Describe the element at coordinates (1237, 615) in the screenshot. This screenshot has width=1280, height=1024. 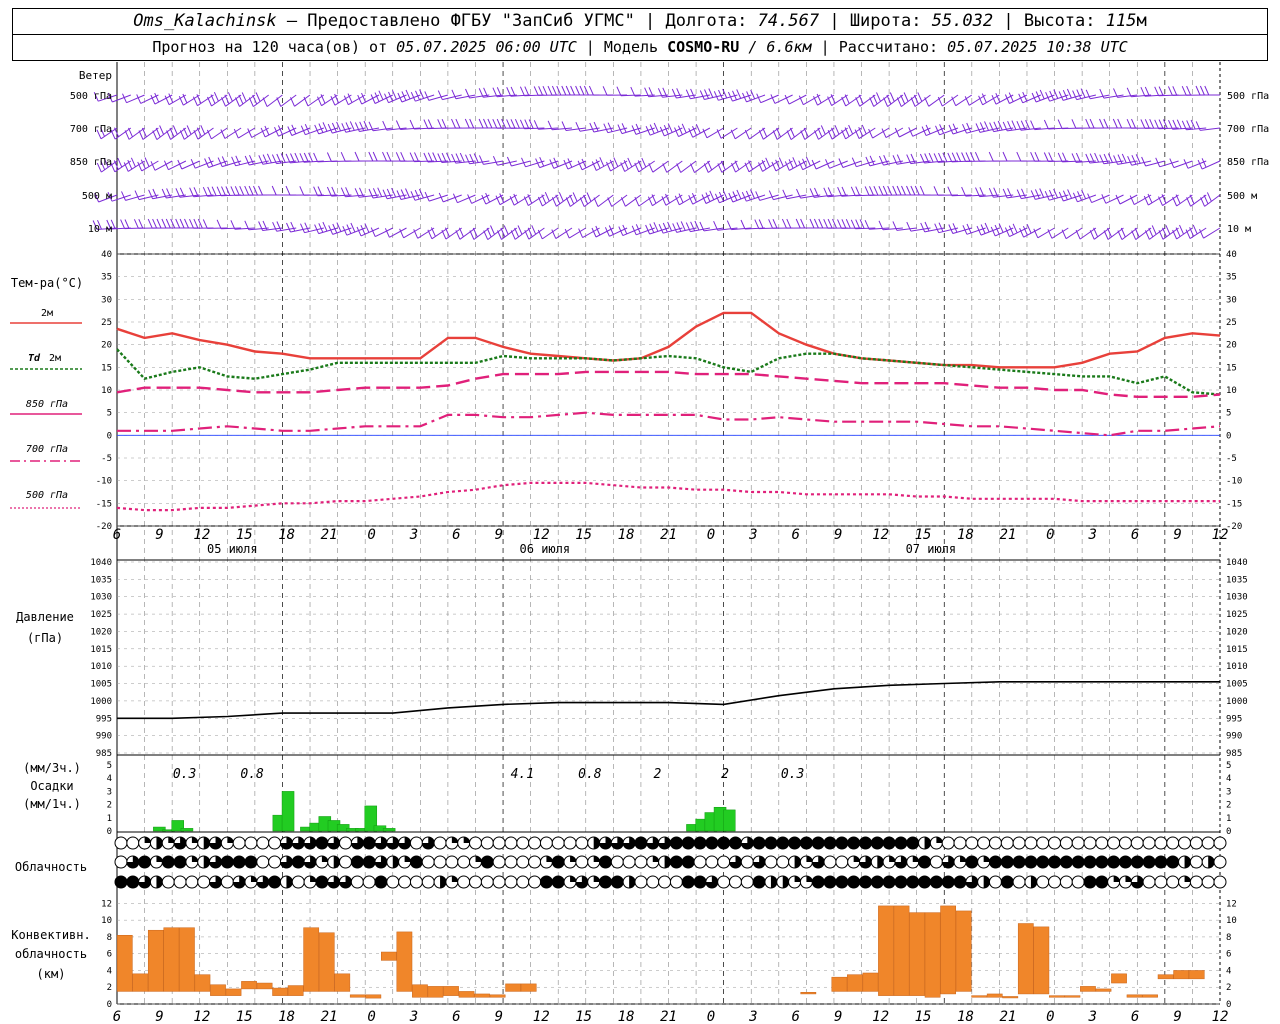
I see `pressure-tick-label-right: 1025` at that location.